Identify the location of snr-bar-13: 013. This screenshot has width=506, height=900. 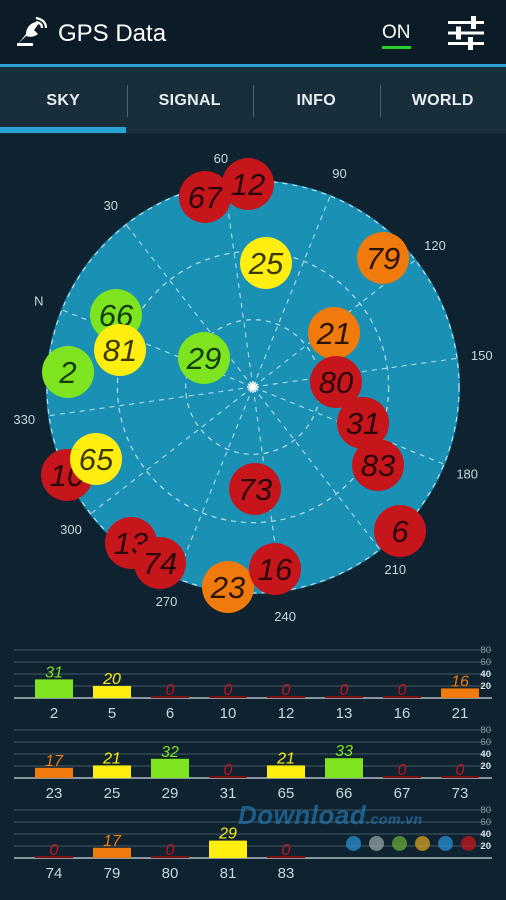
(344, 702).